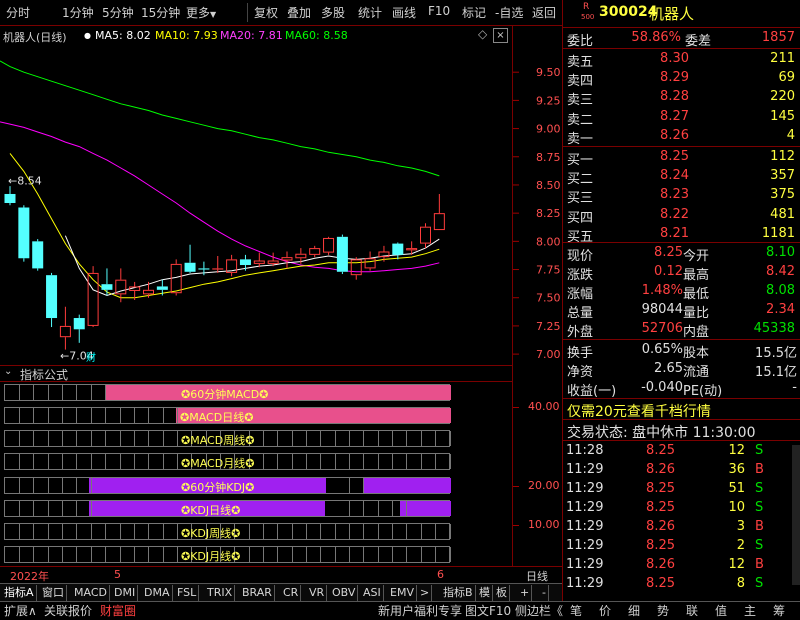  I want to click on indicator-tick, so click(516, 486).